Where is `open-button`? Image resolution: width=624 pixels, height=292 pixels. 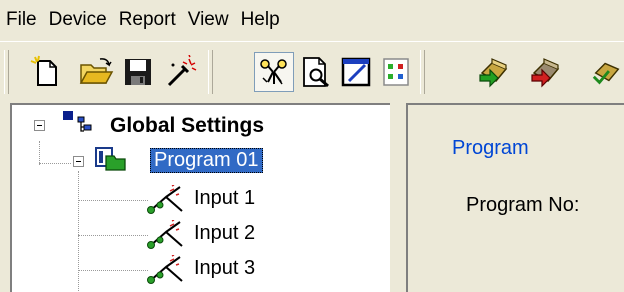 open-button is located at coordinates (96, 72).